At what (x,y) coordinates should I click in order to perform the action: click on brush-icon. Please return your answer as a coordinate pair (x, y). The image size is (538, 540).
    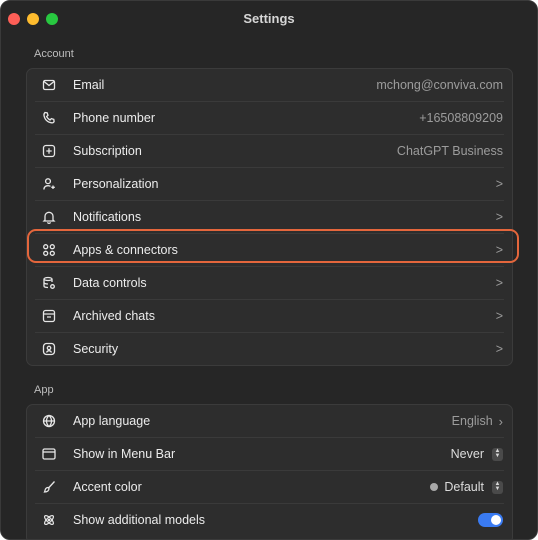
    Looking at the image, I should click on (49, 487).